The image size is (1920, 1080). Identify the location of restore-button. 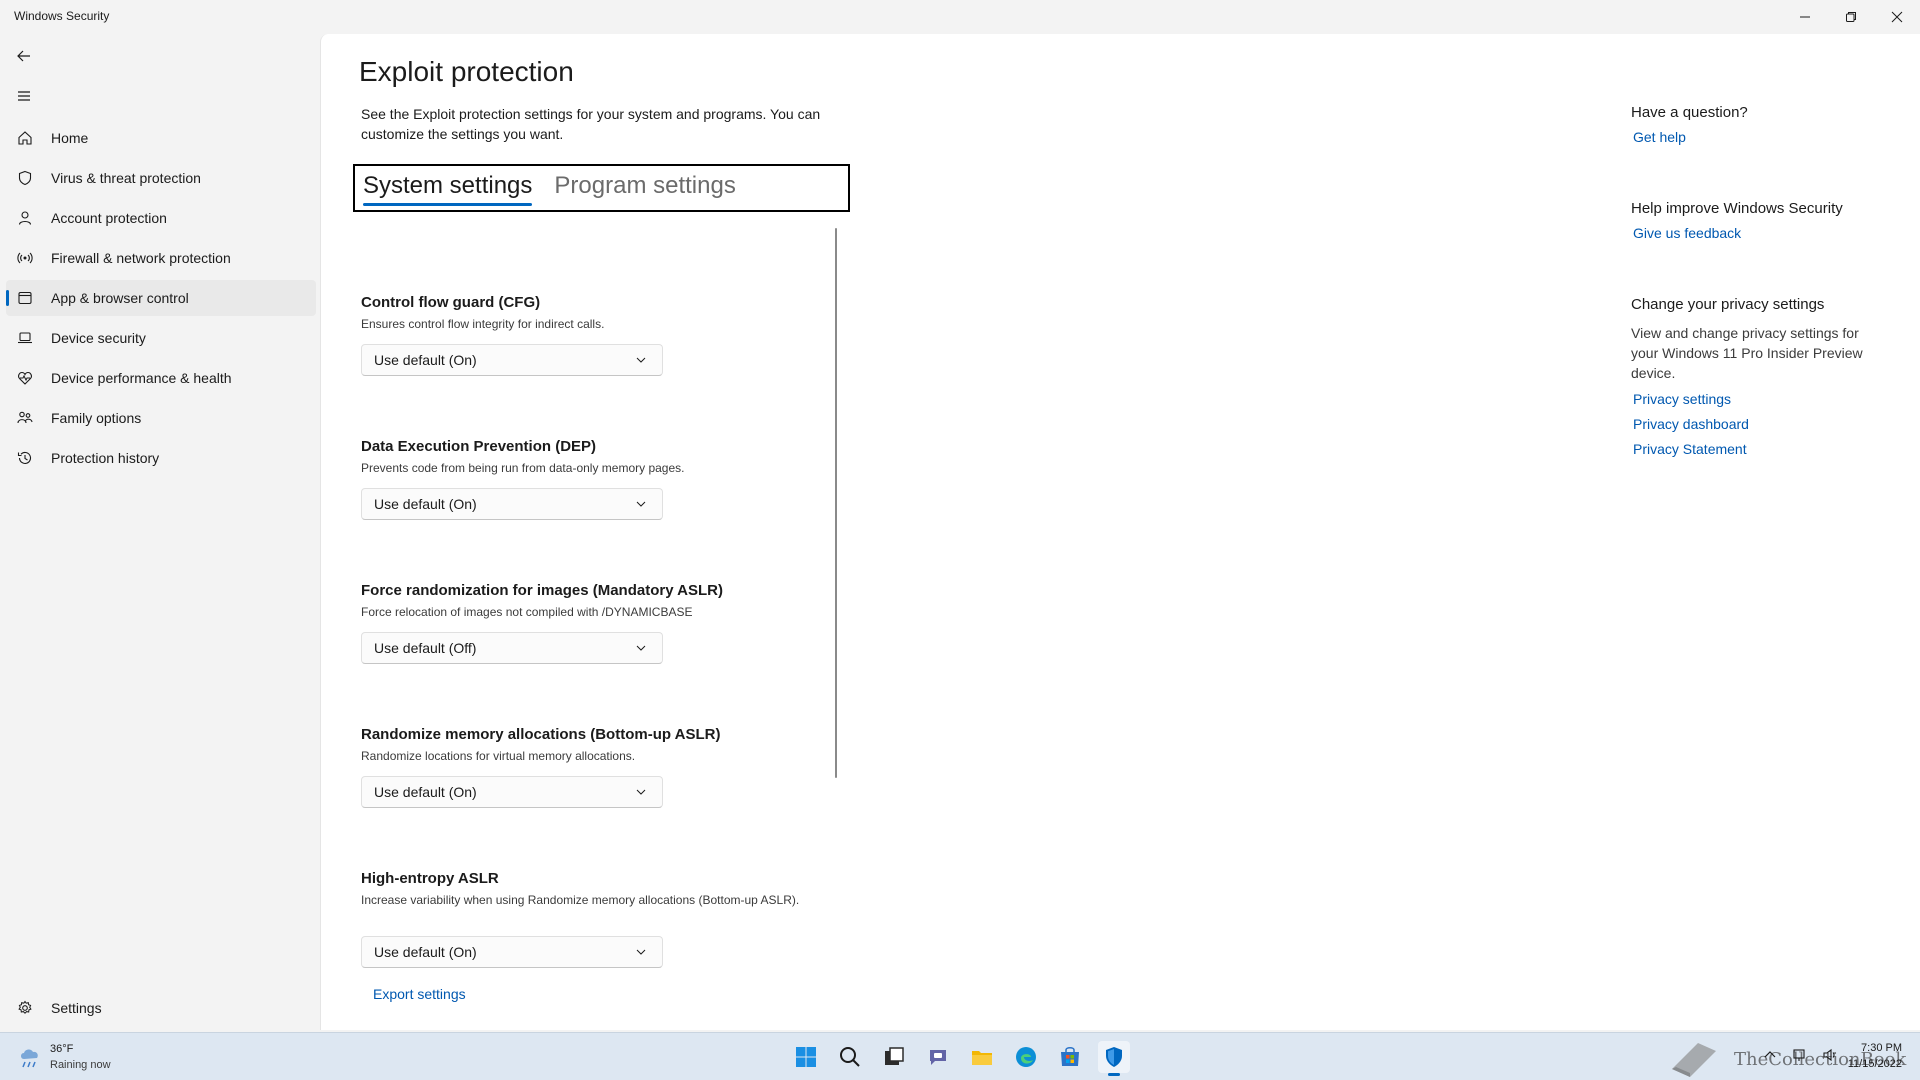
(1851, 17).